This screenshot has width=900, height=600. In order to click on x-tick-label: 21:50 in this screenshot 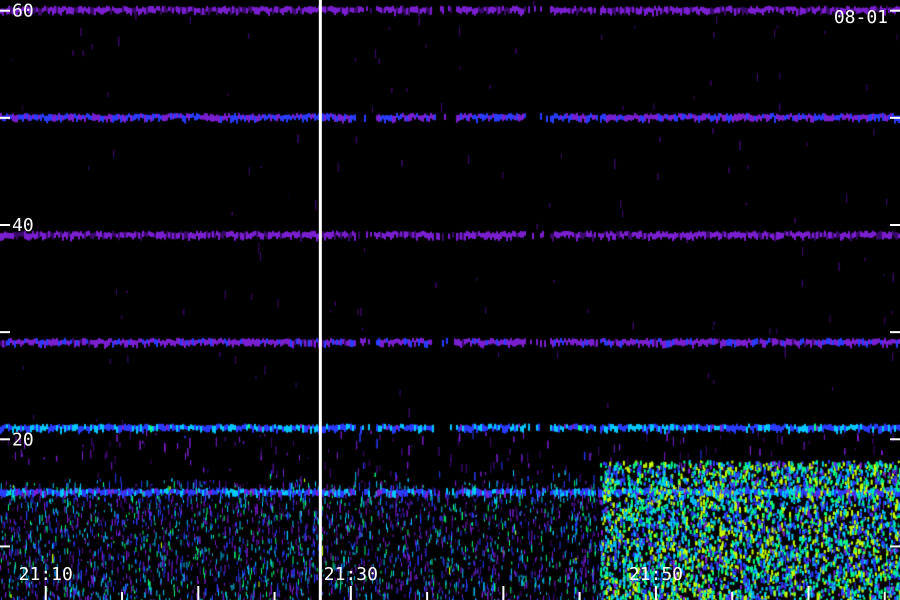, I will do `click(656, 574)`.